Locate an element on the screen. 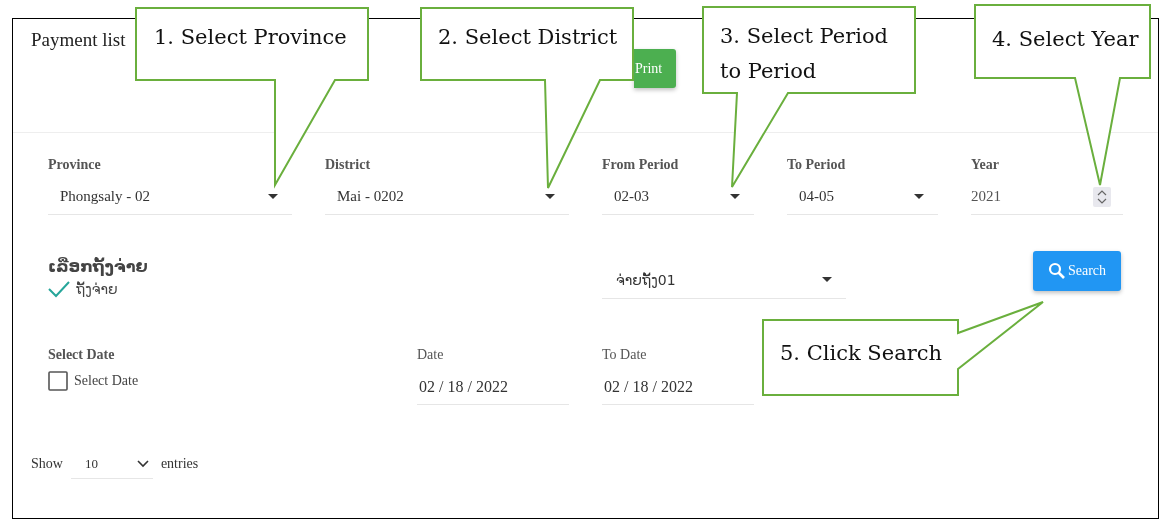  field-label: From Period is located at coordinates (640, 165).